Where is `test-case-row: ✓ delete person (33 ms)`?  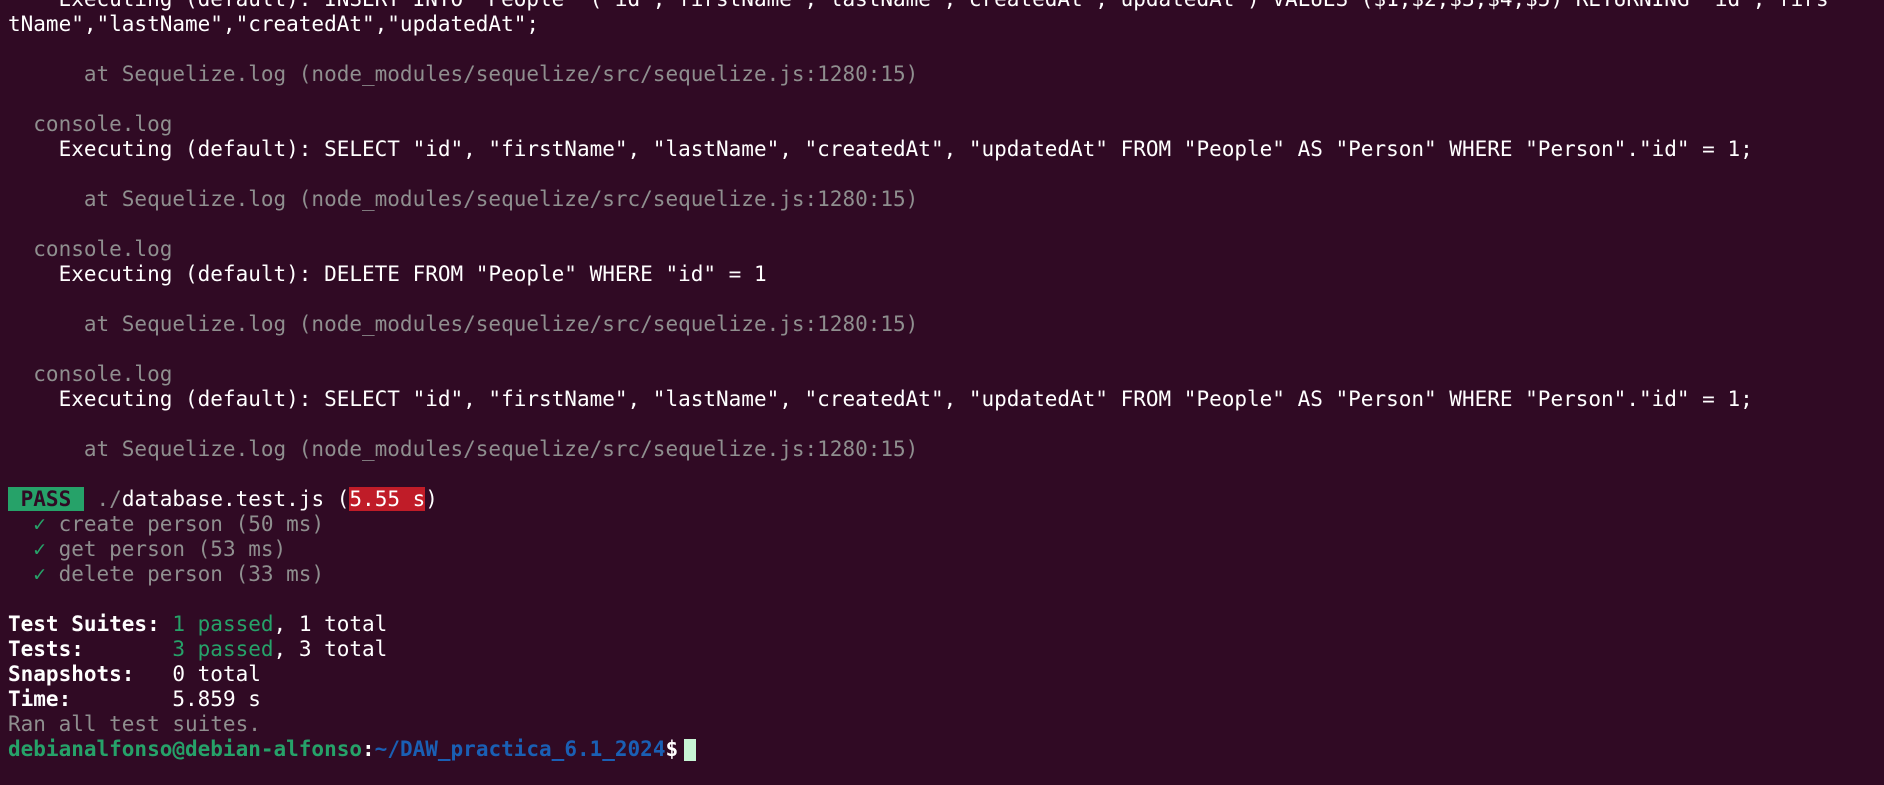
test-case-row: ✓ delete person (33 ms) is located at coordinates (946, 574).